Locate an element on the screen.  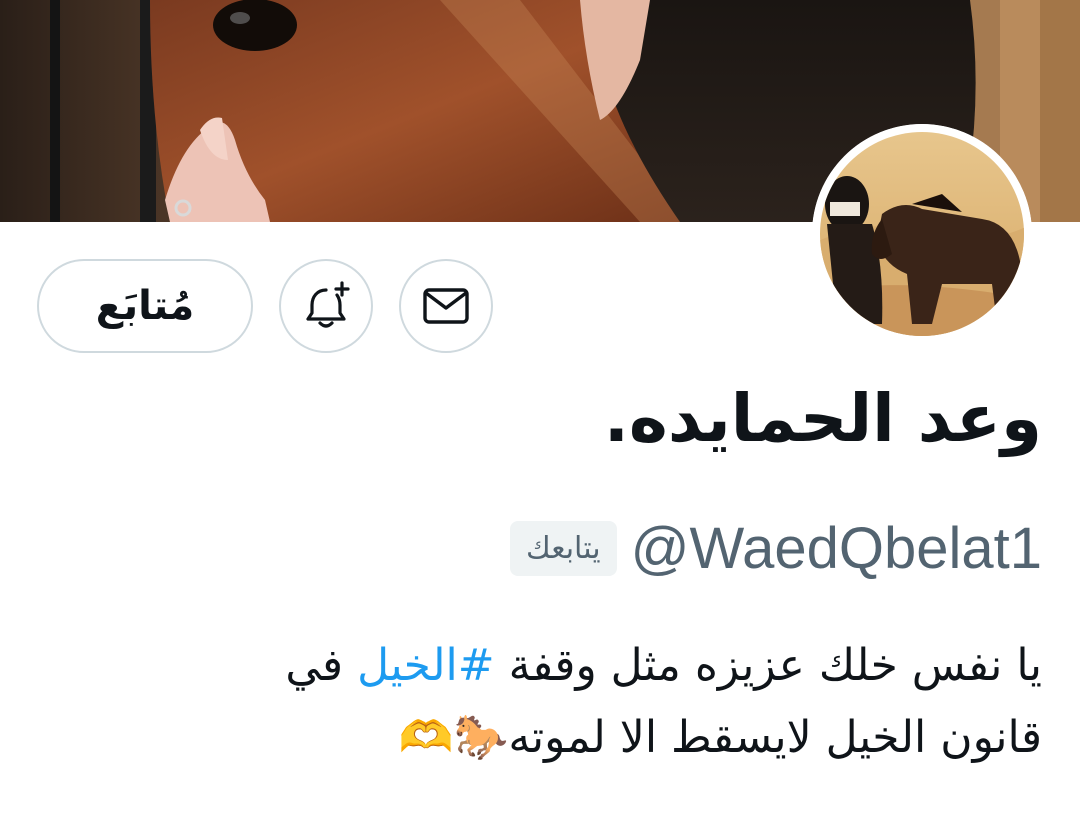
handle-row: يتابعك @WaedQbelat1 is located at coordinates (775, 548).